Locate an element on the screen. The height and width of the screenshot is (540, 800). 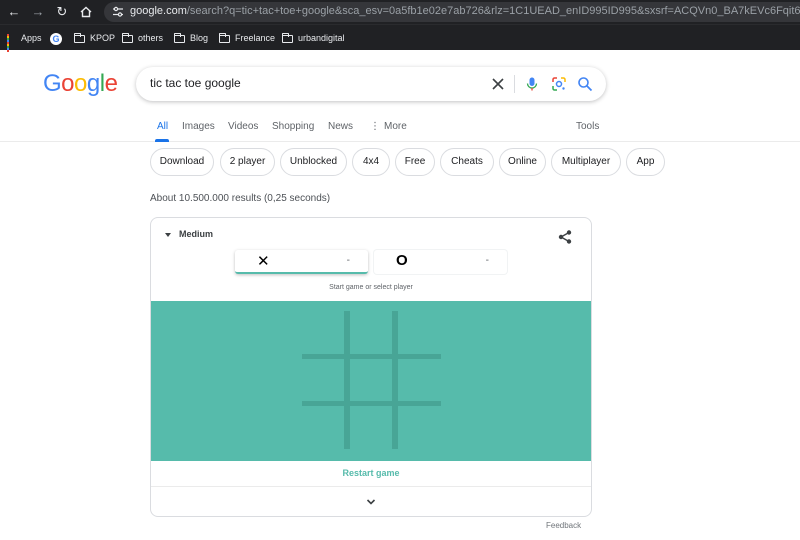
bookmark-google: G is located at coordinates (58, 38).